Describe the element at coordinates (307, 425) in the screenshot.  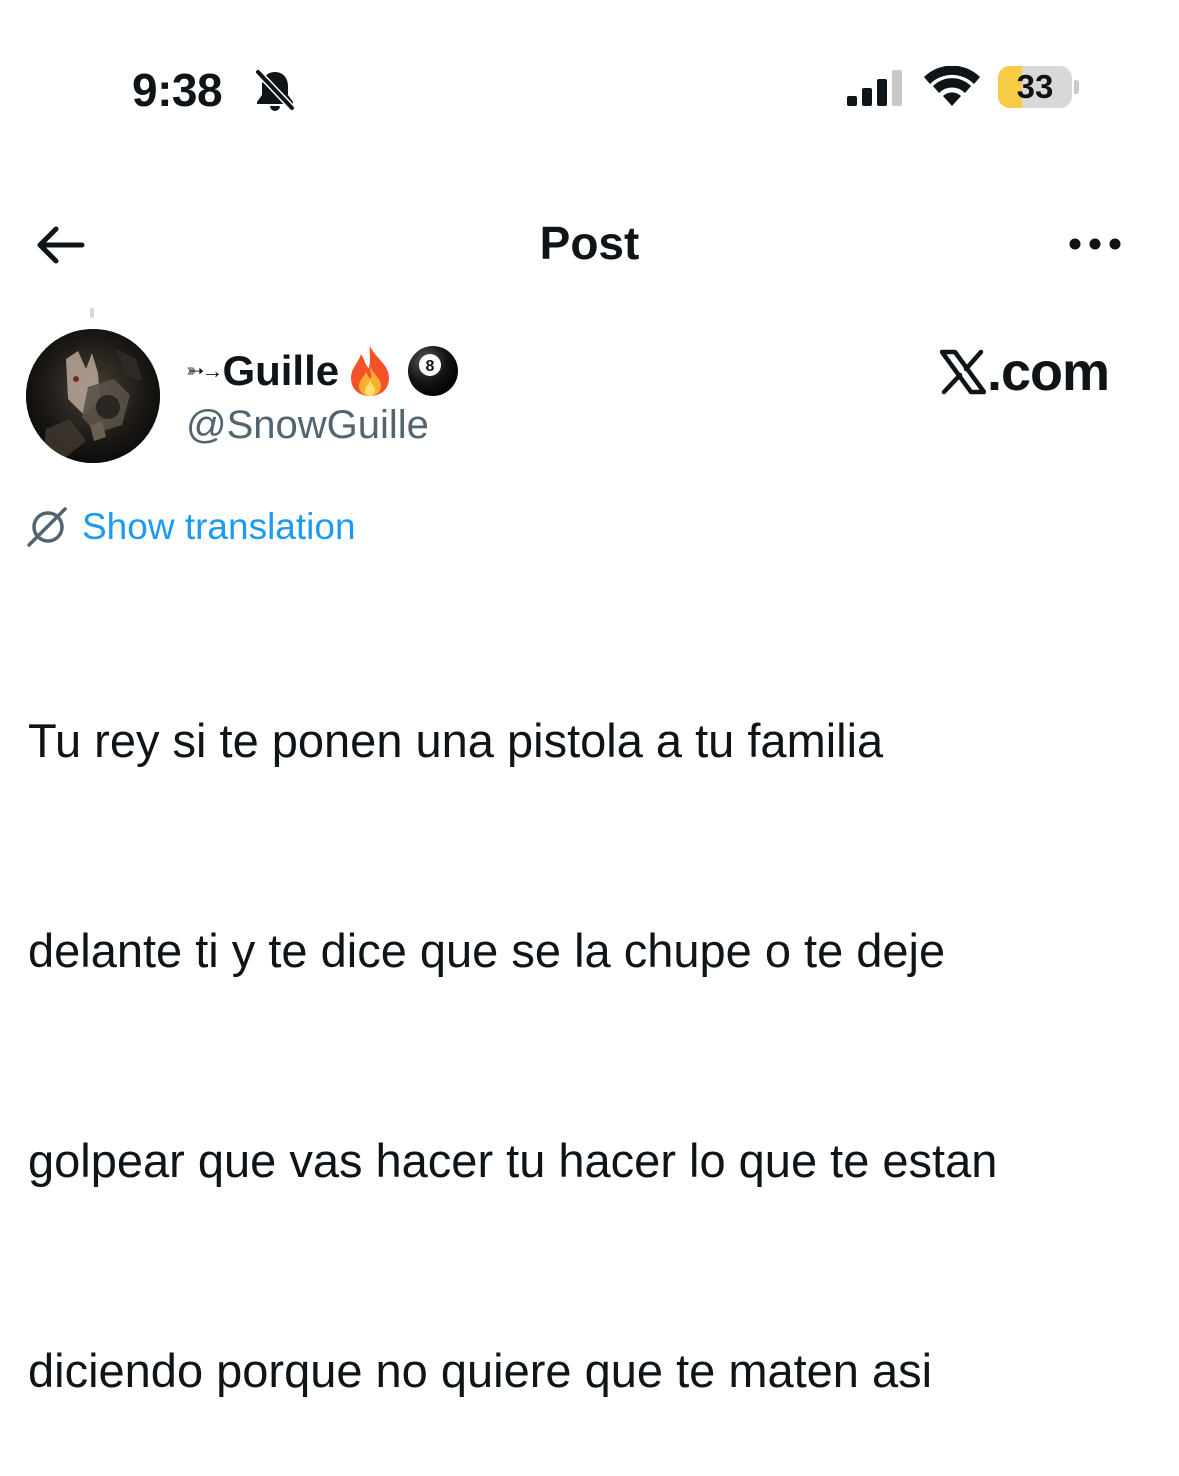
I see `author-handle: @SnowGuille` at that location.